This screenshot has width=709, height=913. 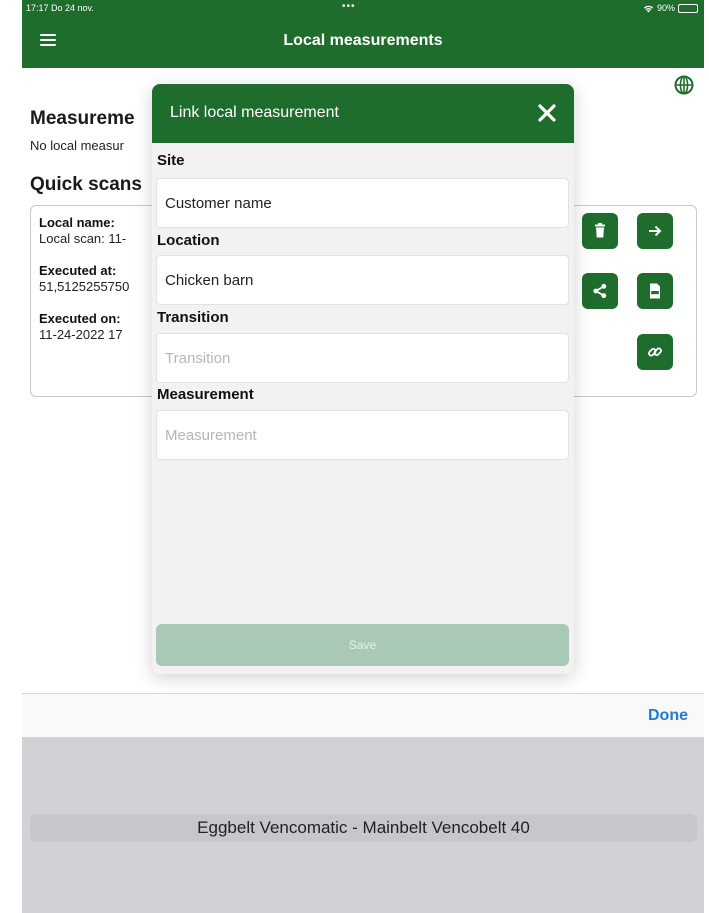 I want to click on measurement-input, so click(x=362, y=435).